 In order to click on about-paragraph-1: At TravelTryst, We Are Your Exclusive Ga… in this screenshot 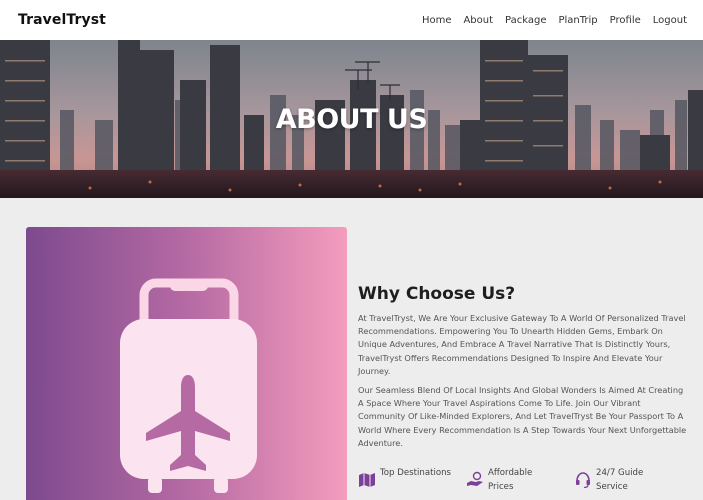, I will do `click(522, 344)`.